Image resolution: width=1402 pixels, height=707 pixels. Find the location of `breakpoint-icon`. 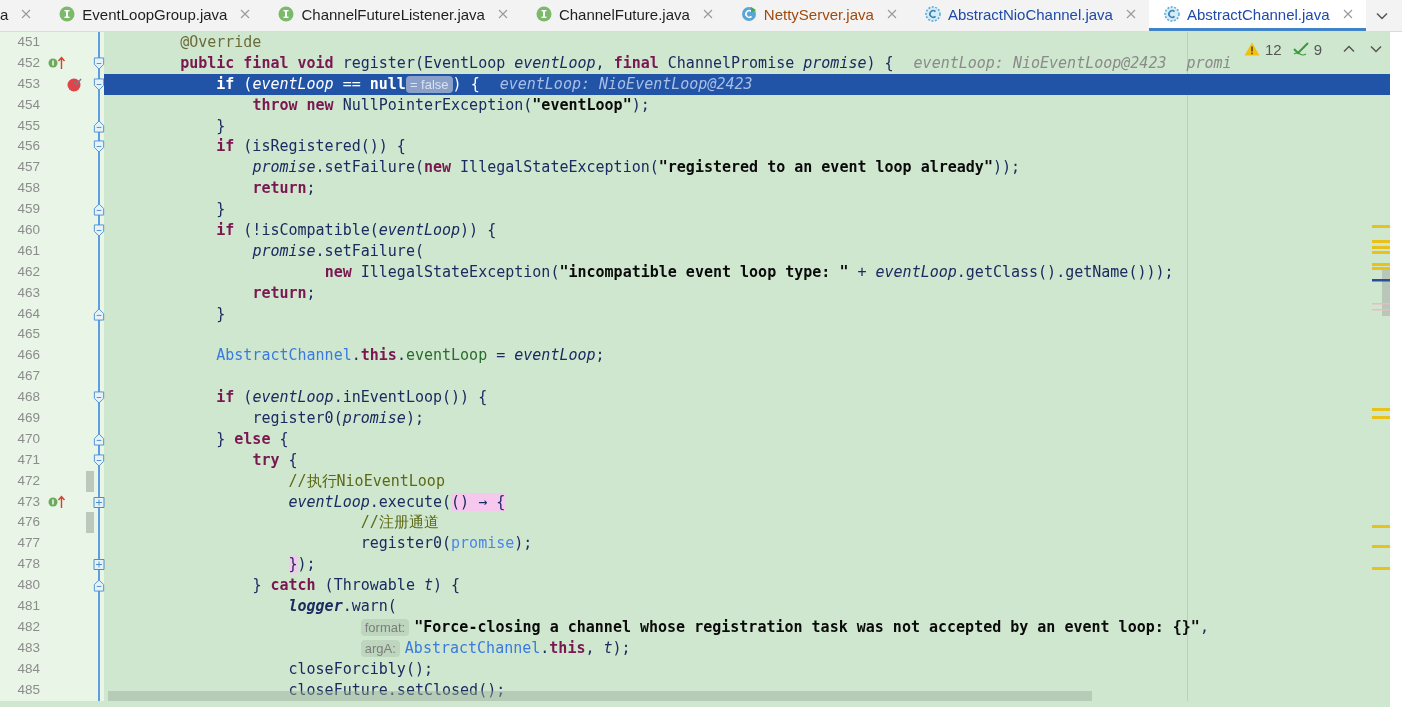

breakpoint-icon is located at coordinates (74, 84).